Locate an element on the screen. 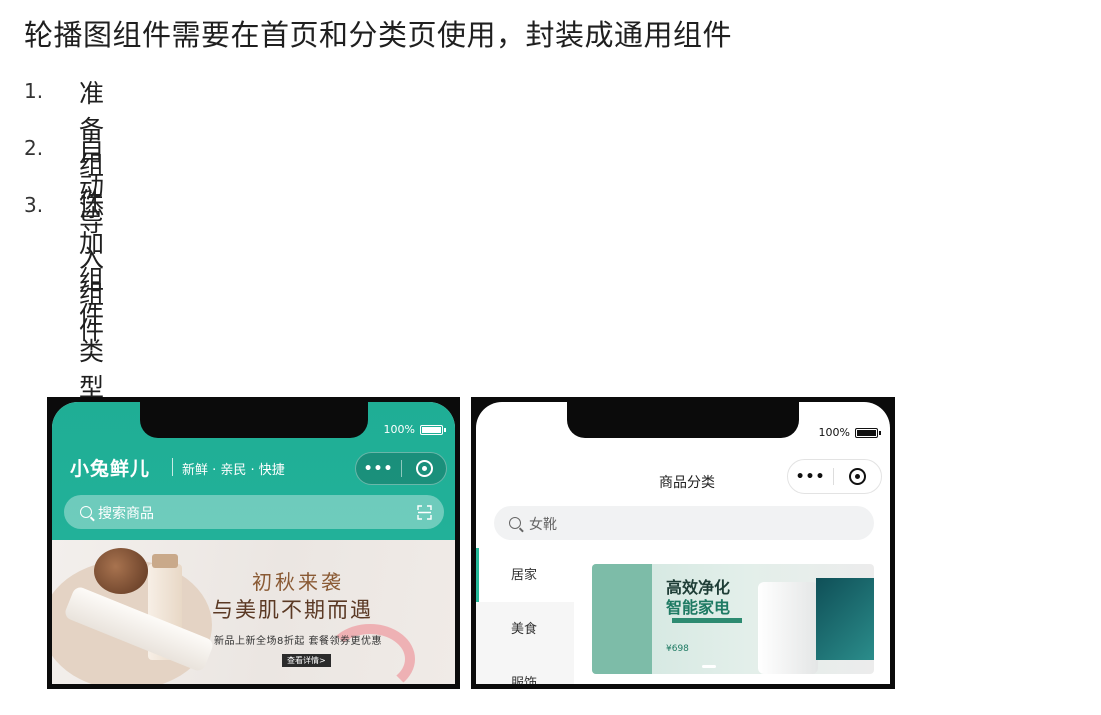  sidebar-item-label: 服饰 is located at coordinates (524, 680).